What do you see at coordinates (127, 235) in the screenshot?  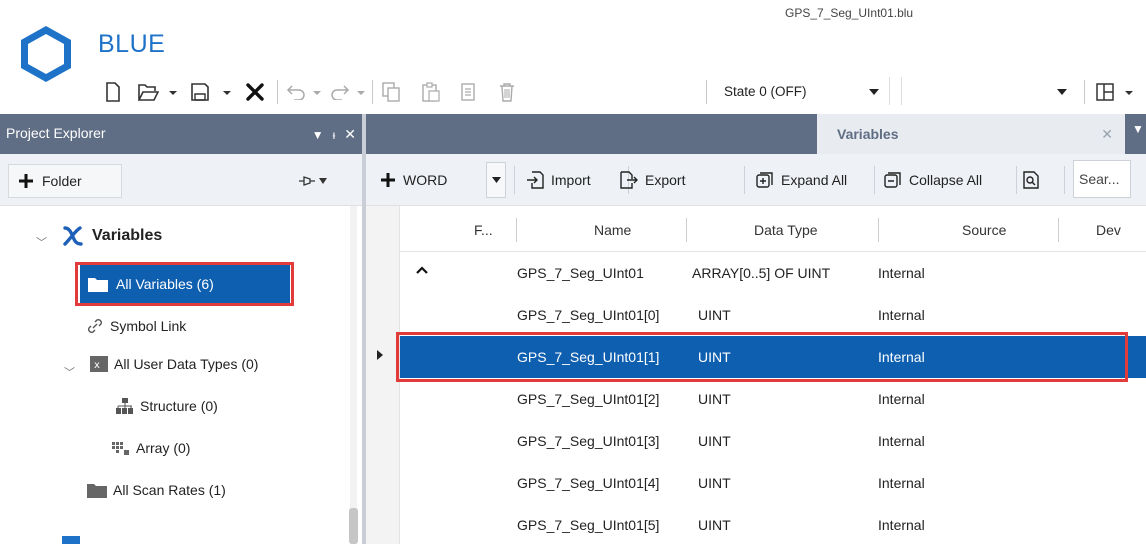 I see `tree-node-label: Variables` at bounding box center [127, 235].